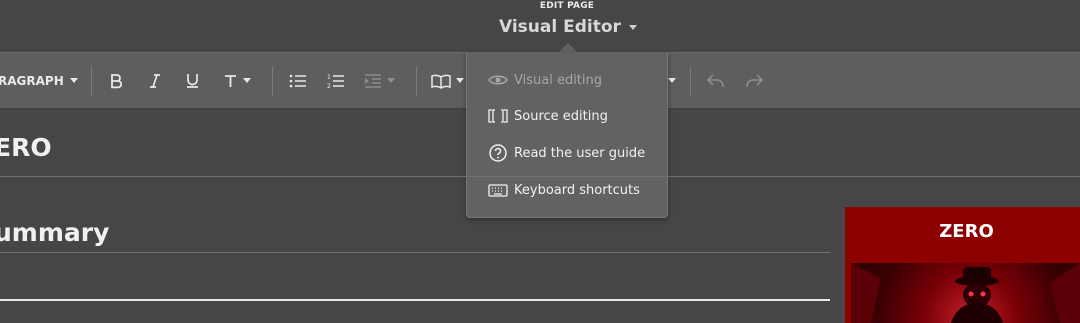 Image resolution: width=1080 pixels, height=323 pixels. I want to click on source-brackets-icon, so click(498, 116).